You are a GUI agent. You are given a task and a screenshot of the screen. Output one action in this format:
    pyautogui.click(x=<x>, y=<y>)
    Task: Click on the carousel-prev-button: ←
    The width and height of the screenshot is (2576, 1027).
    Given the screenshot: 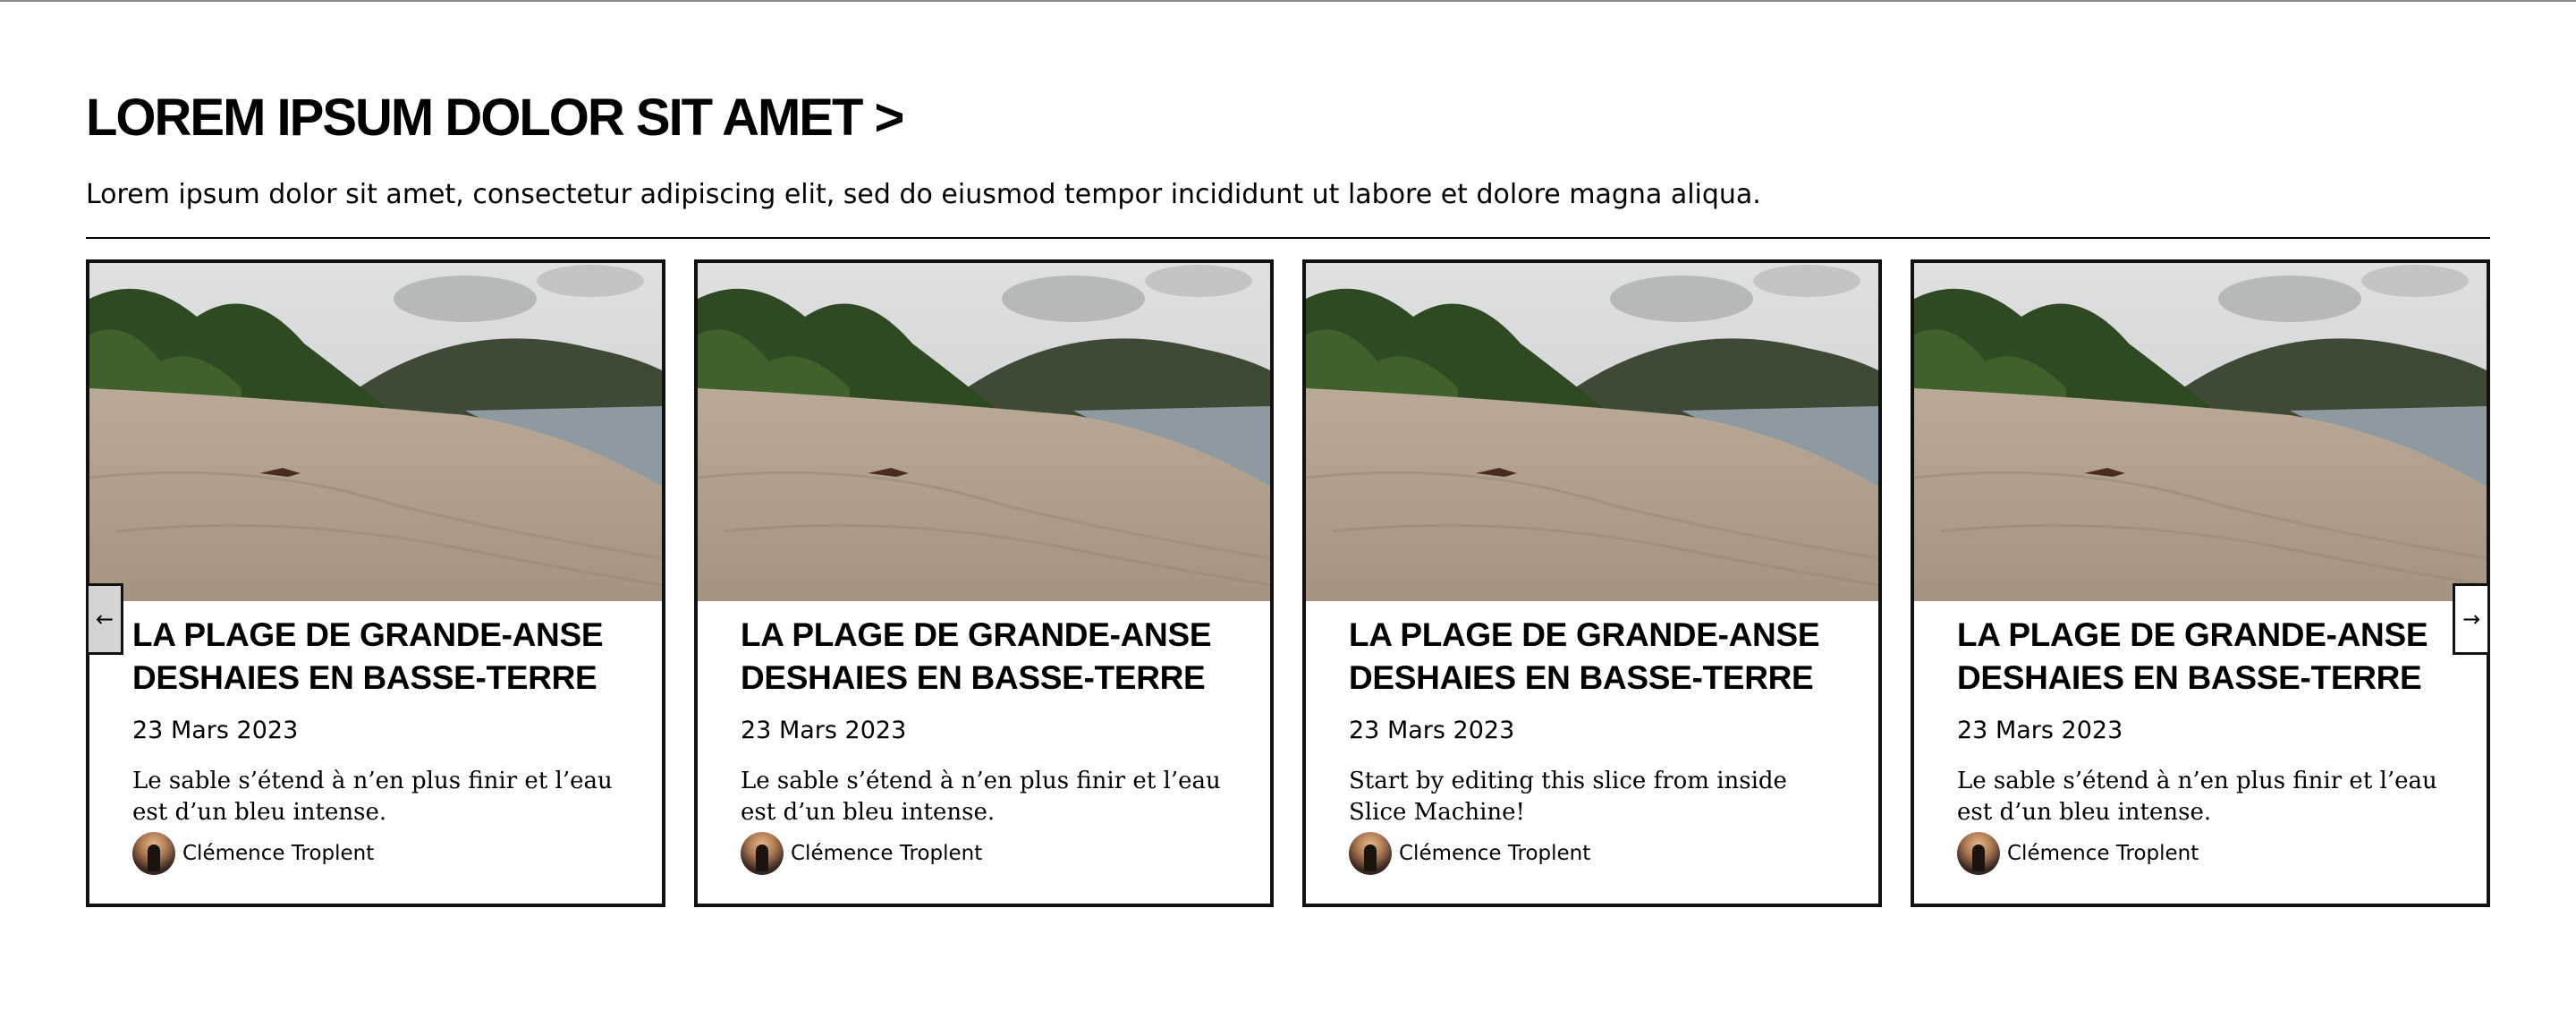 What is the action you would take?
    pyautogui.click(x=104, y=619)
    